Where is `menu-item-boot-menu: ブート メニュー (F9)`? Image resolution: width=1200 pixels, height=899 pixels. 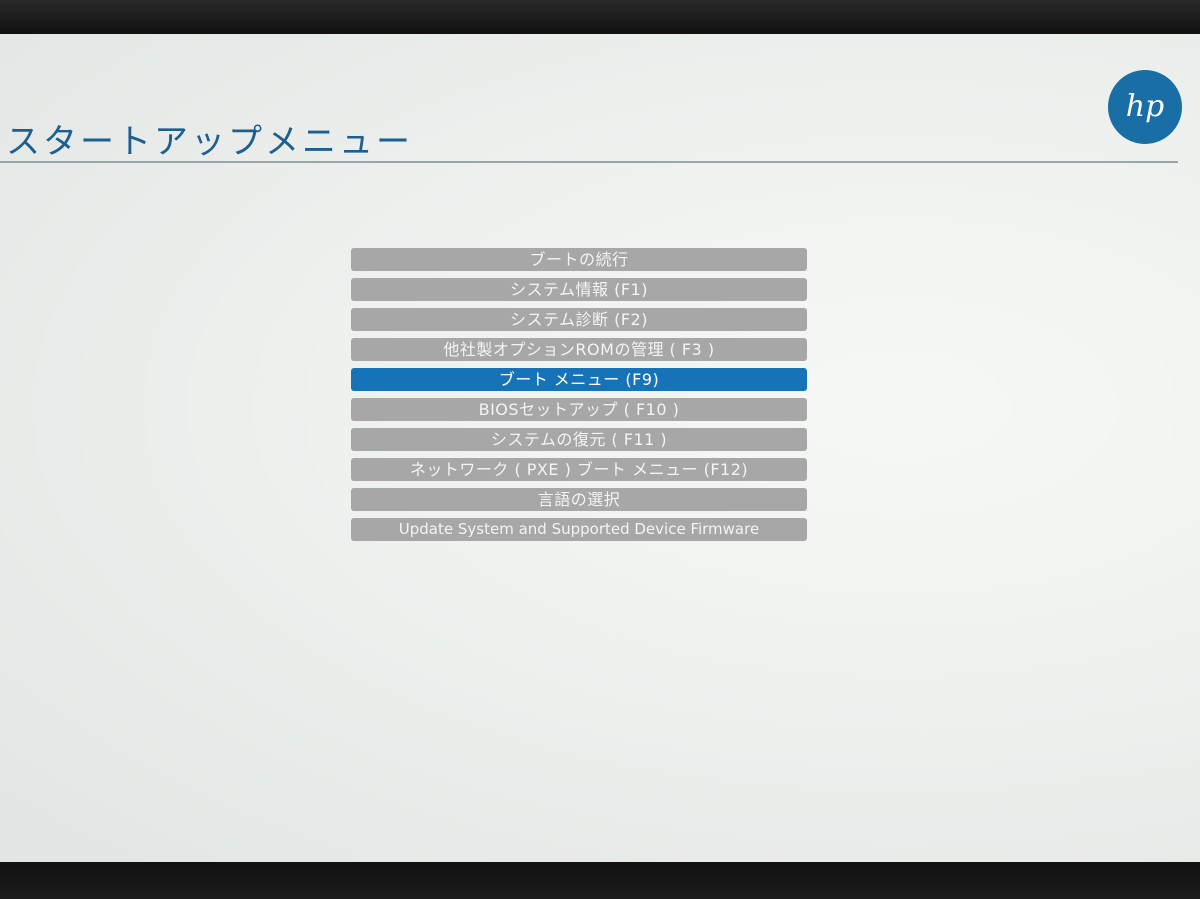
menu-item-boot-menu: ブート メニュー (F9) is located at coordinates (579, 379).